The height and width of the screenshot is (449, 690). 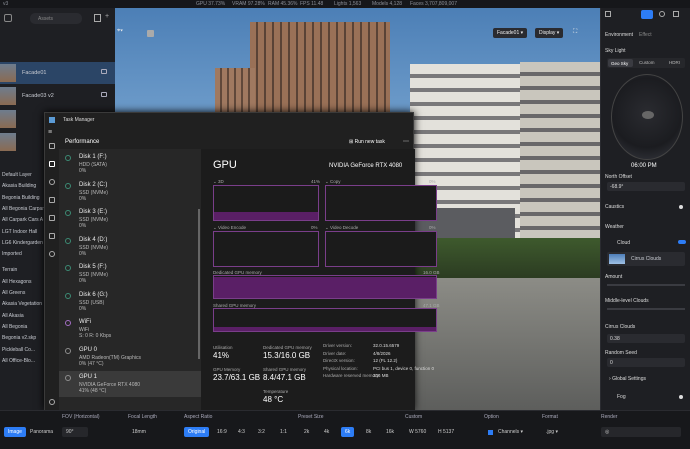 What do you see at coordinates (261, 432) in the screenshot?
I see `aspect-3-2-button: 3:2` at bounding box center [261, 432].